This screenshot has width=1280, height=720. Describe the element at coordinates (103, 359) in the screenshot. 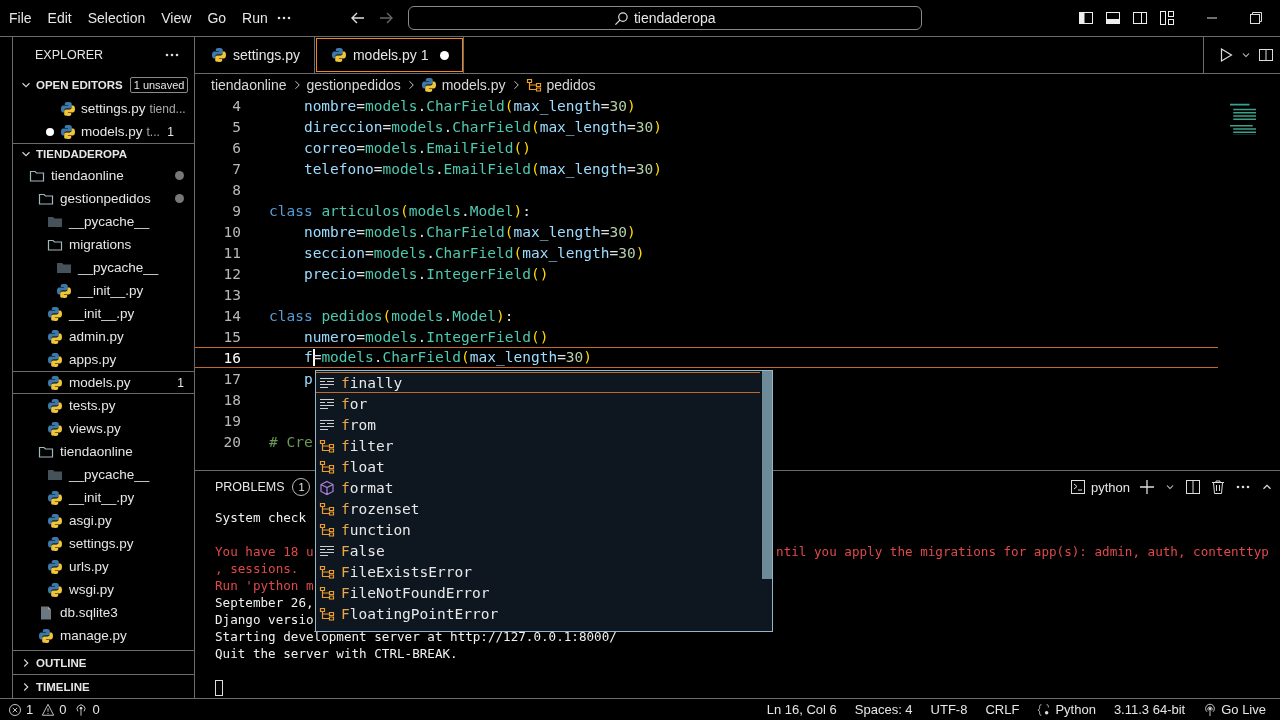

I see `tree-item: apps.py` at that location.